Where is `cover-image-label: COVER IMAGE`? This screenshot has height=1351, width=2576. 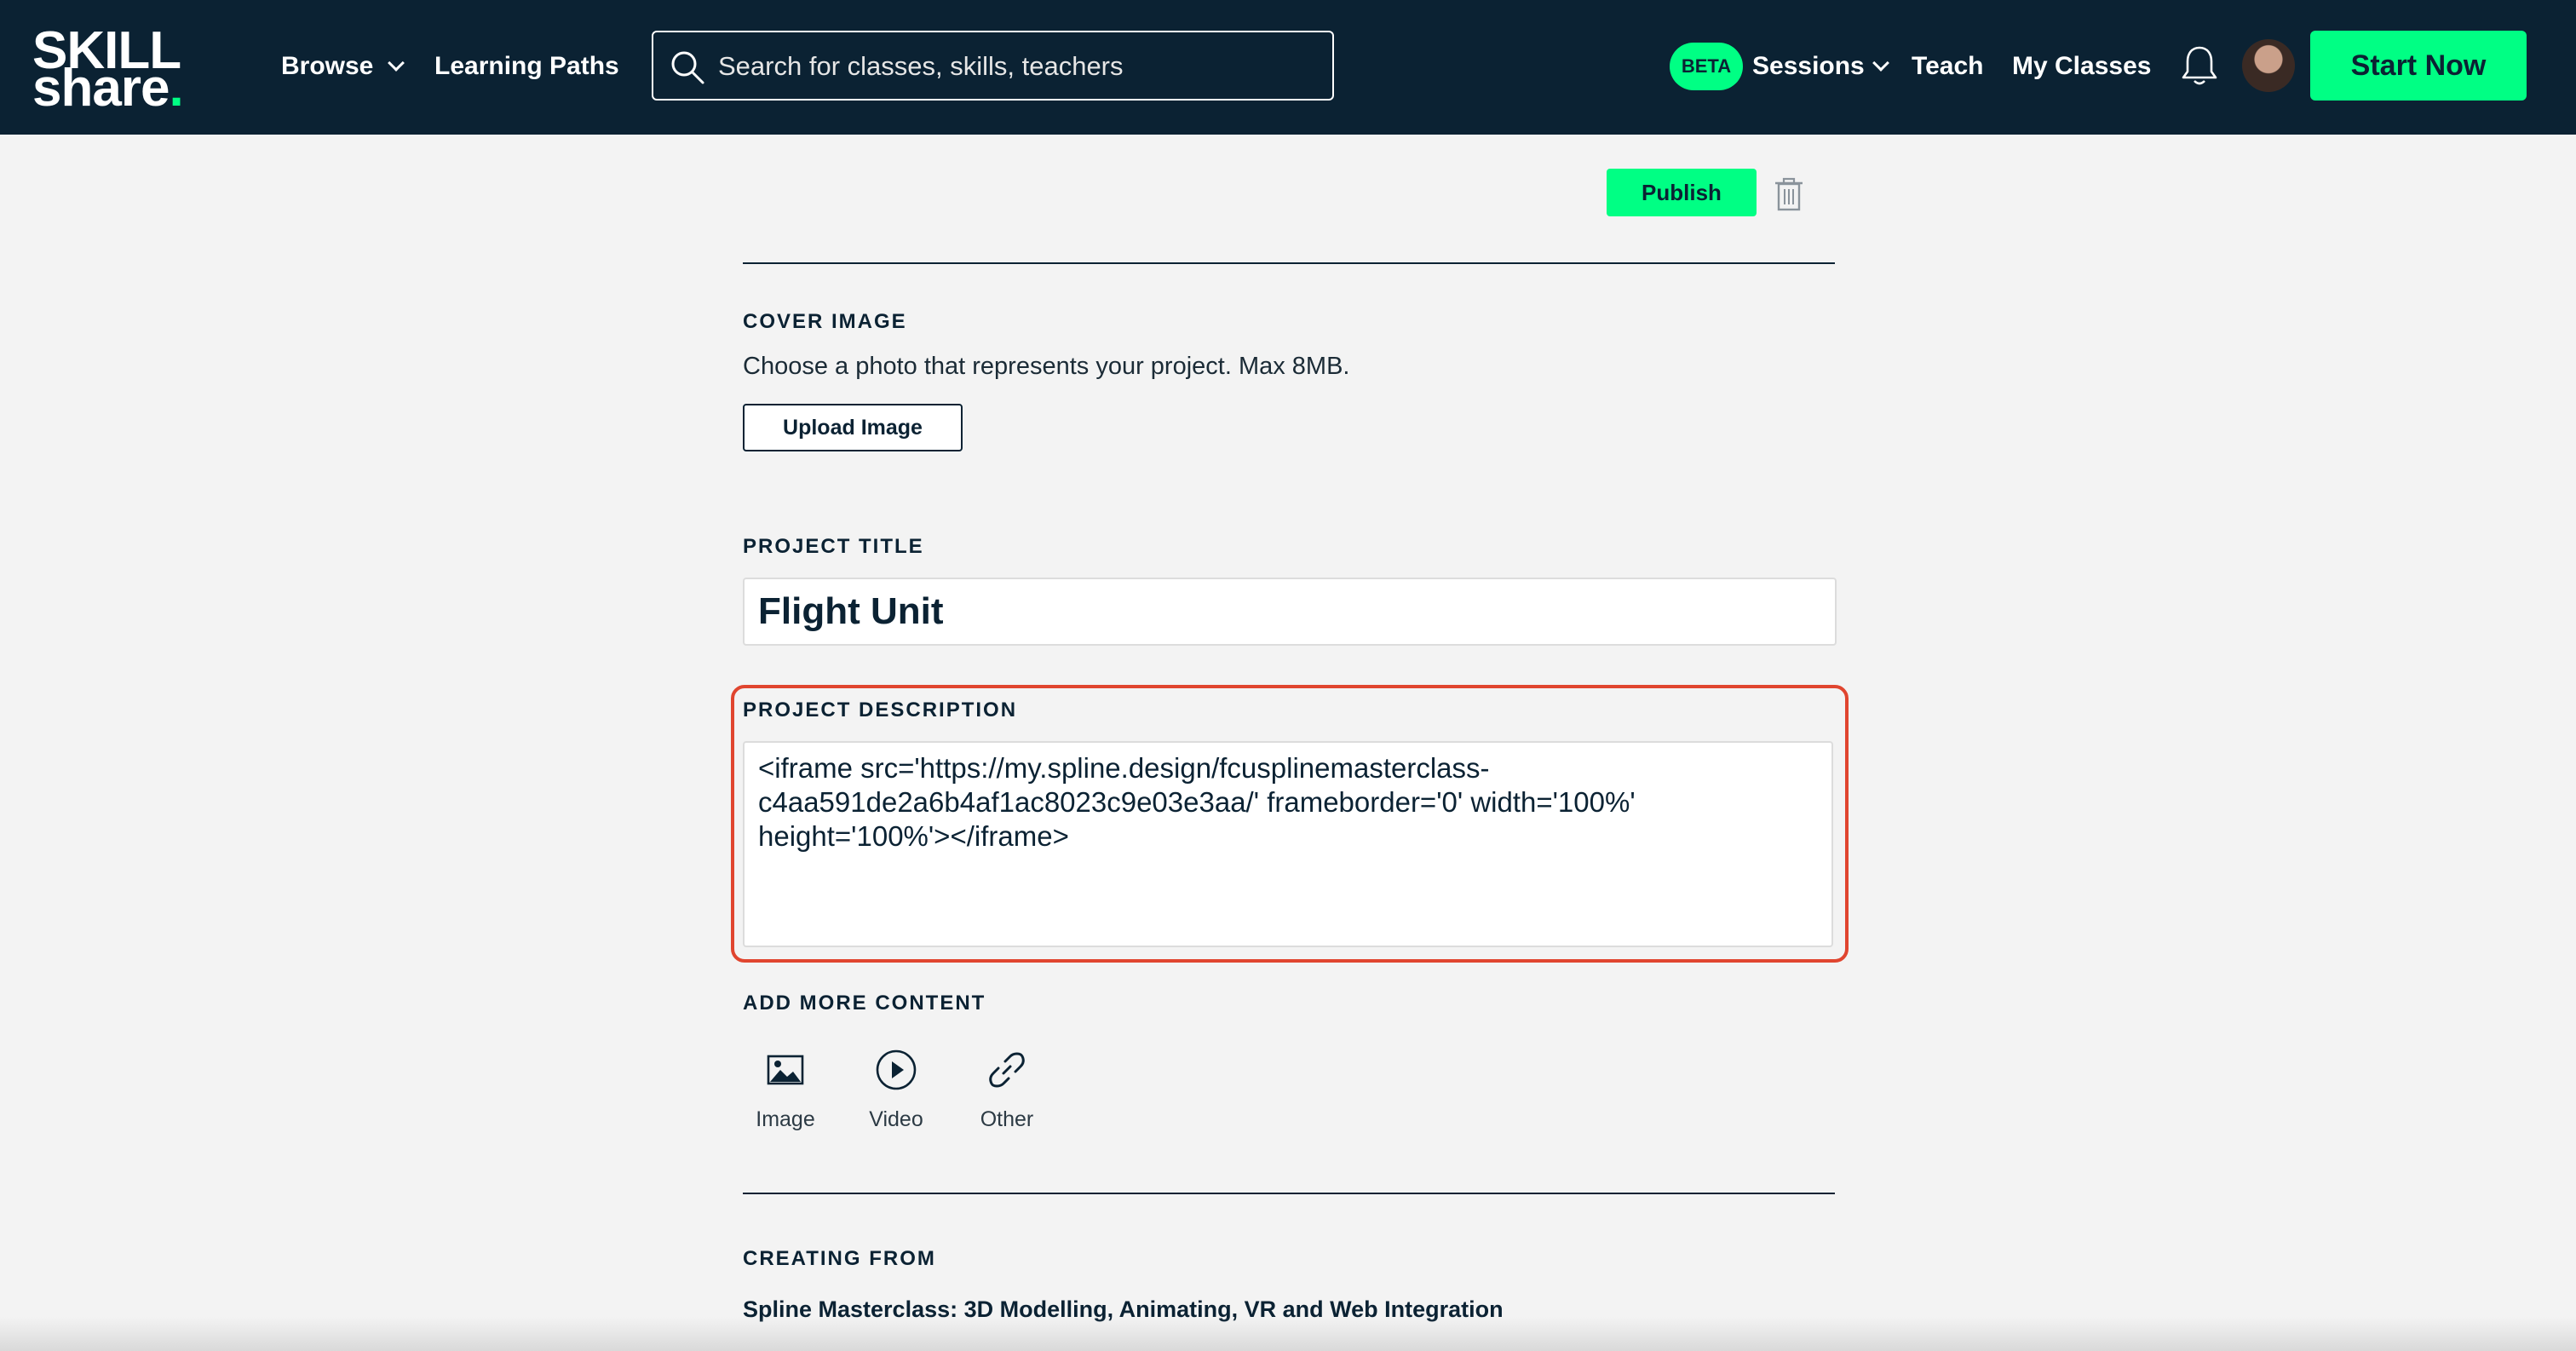 cover-image-label: COVER IMAGE is located at coordinates (825, 322).